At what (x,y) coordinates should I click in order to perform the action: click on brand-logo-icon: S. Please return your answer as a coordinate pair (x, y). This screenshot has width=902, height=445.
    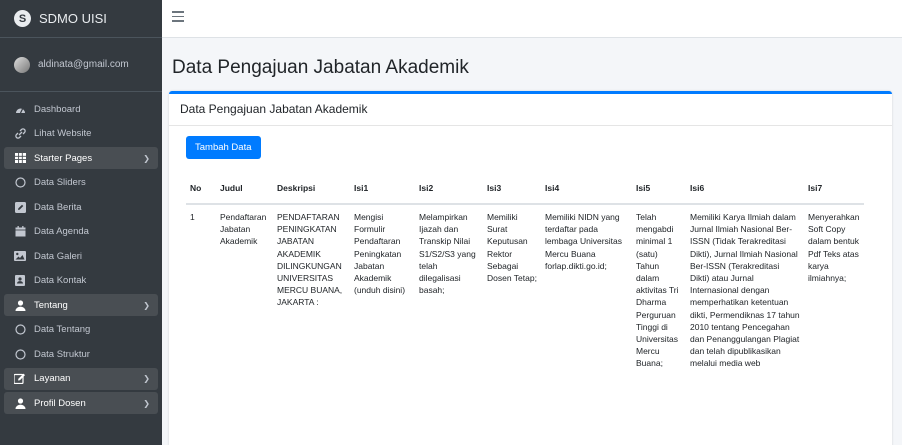
    Looking at the image, I should click on (22, 18).